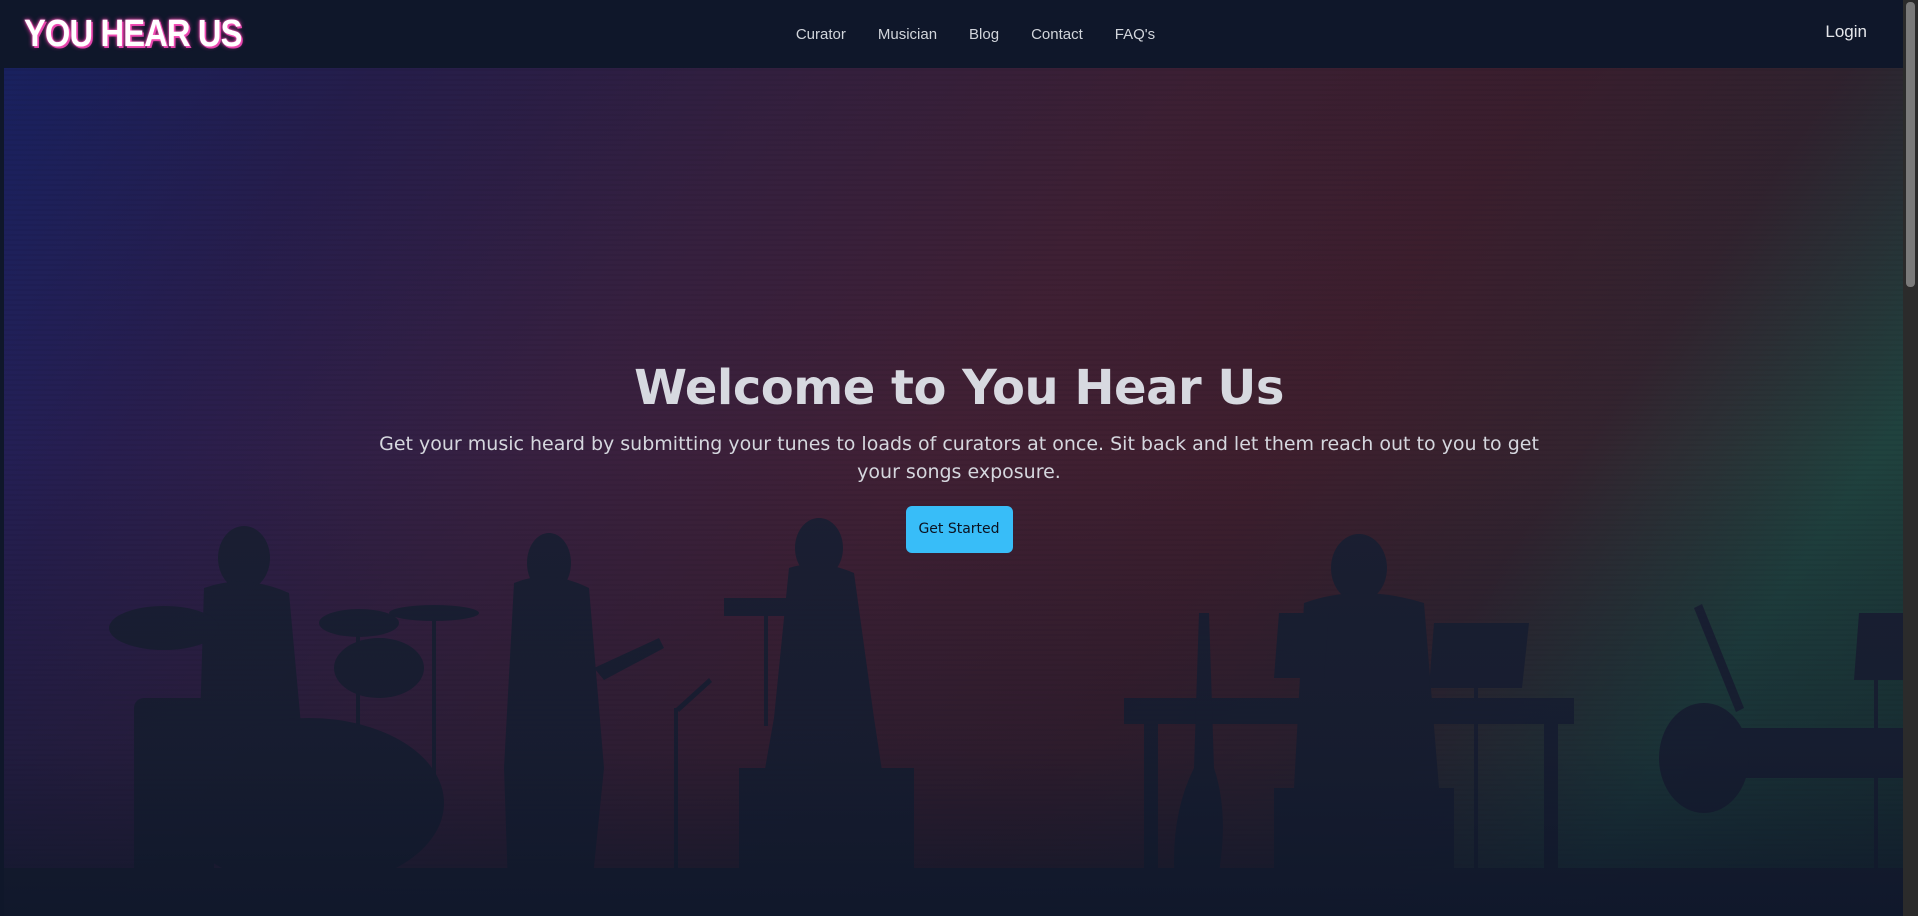 This screenshot has width=1918, height=916. What do you see at coordinates (984, 34) in the screenshot?
I see `nav-link-blog: Blog` at bounding box center [984, 34].